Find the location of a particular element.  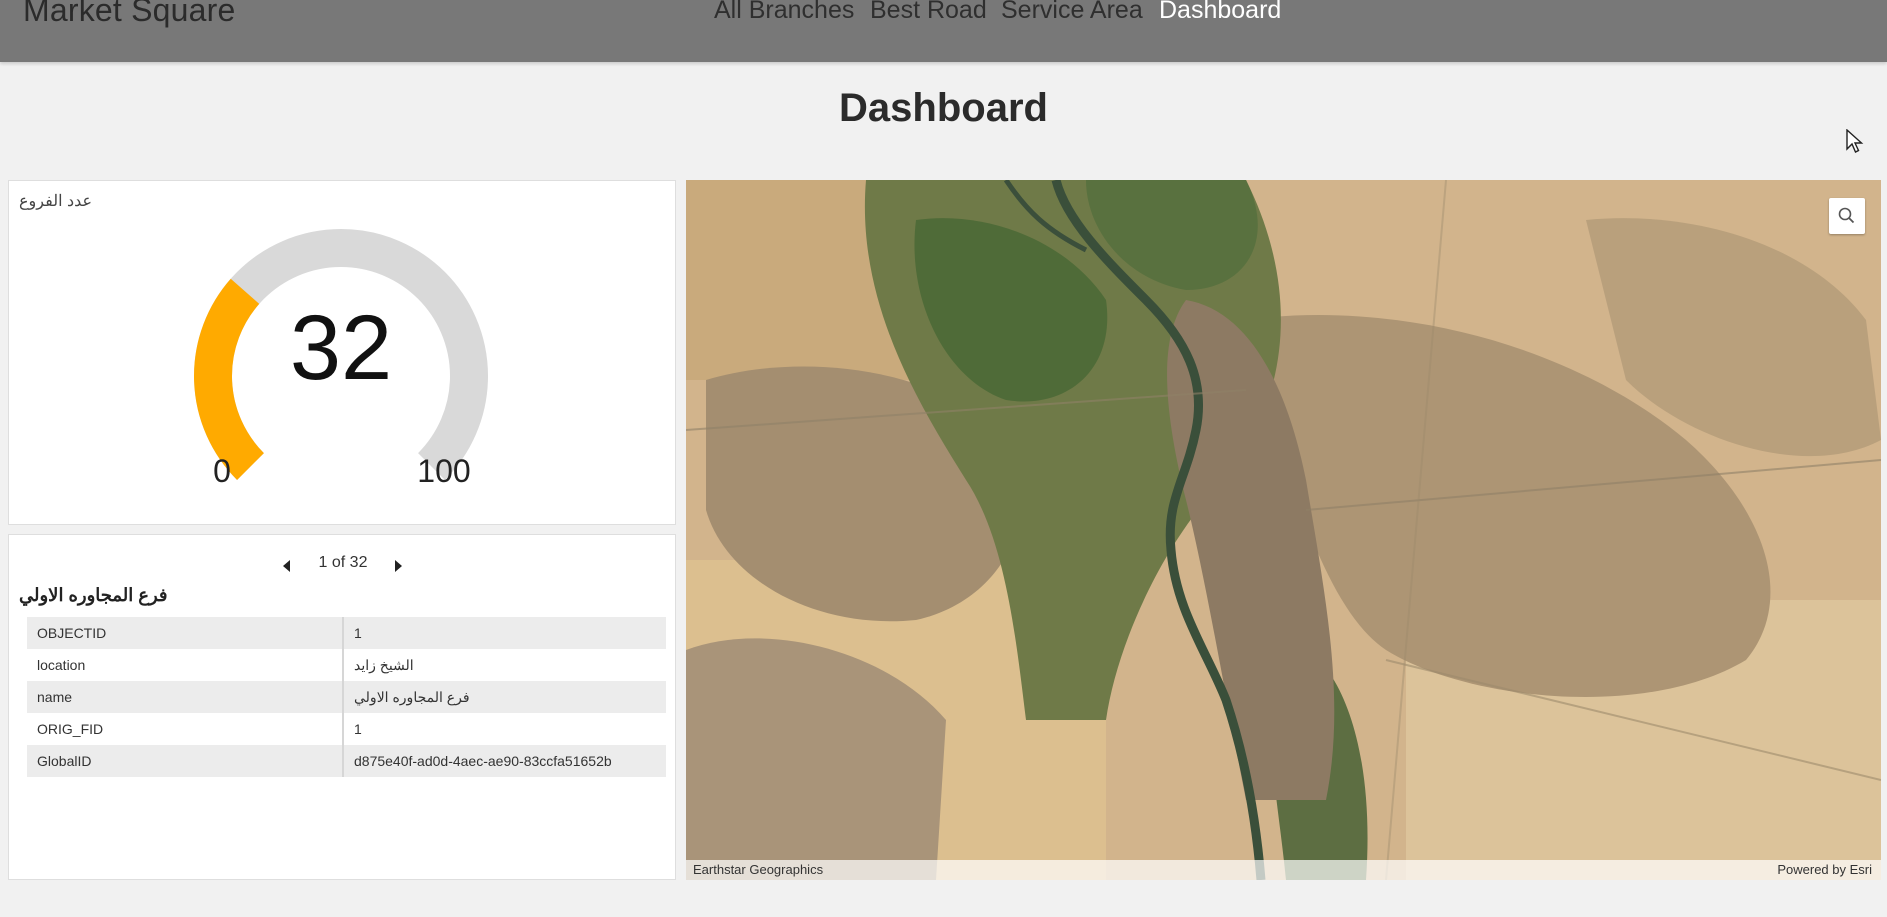

pager-count: 1 of 32 is located at coordinates (343, 562).